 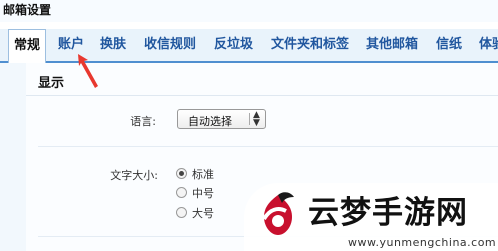 What do you see at coordinates (88, 71) in the screenshot?
I see `red-arrow-annotation-icon` at bounding box center [88, 71].